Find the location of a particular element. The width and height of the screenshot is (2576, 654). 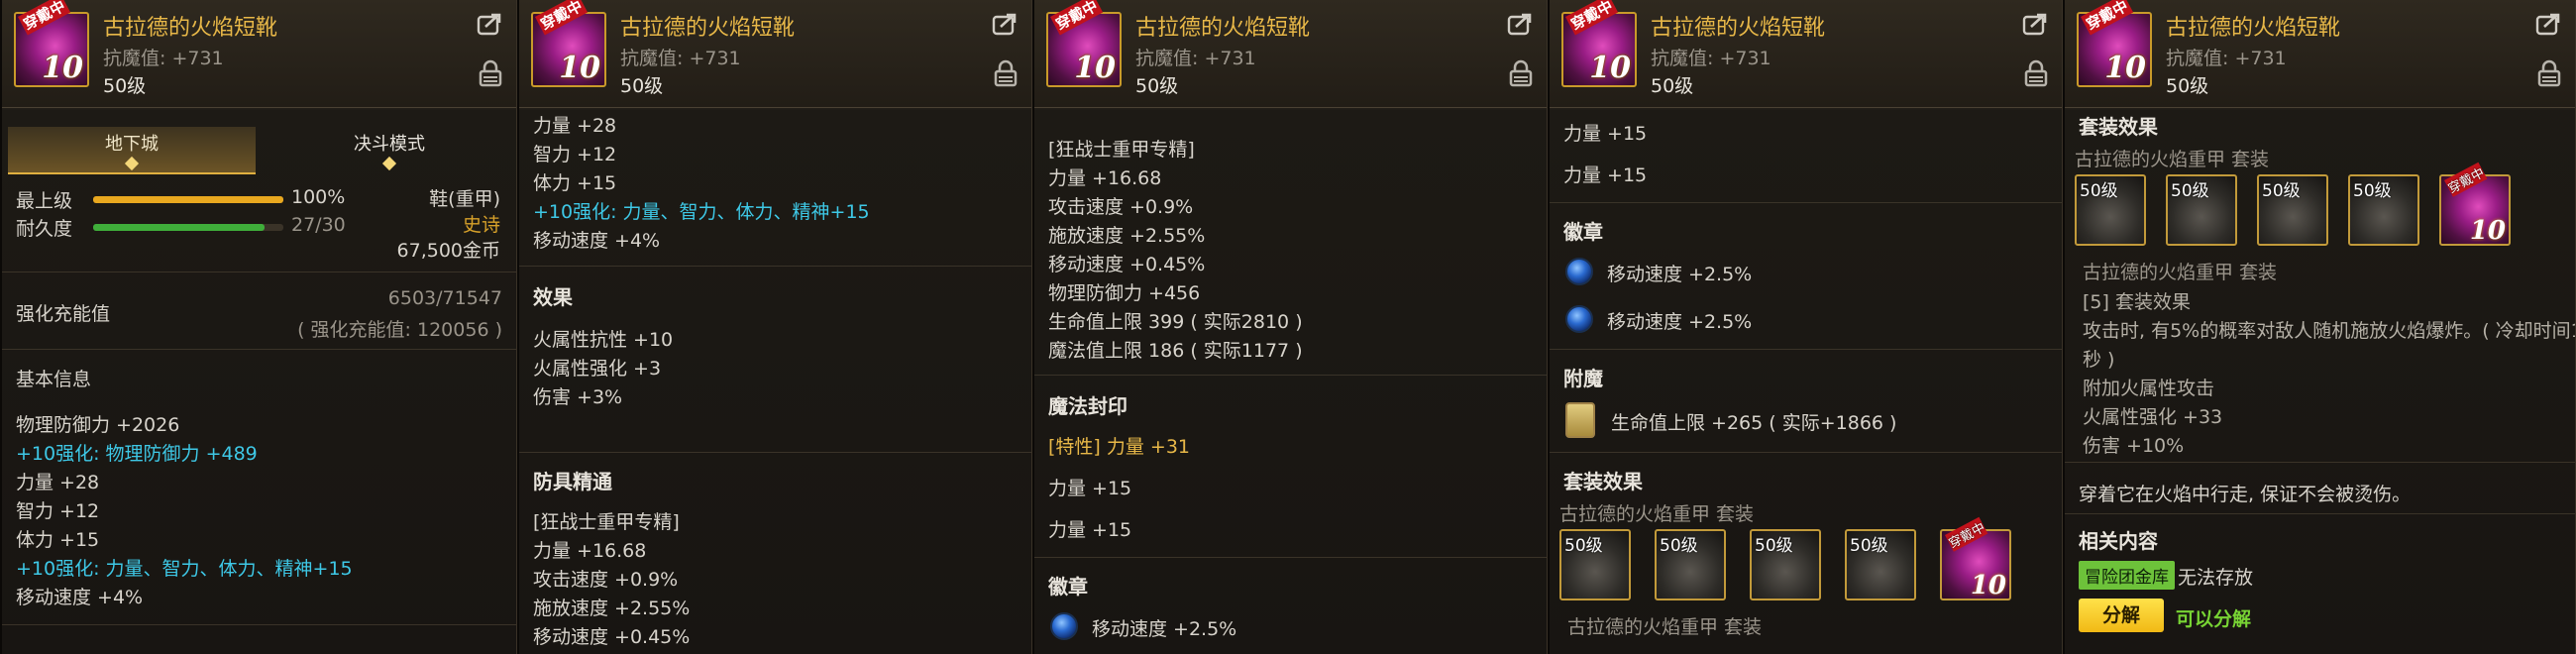

stat-line: 攻击速度 +0.9% is located at coordinates (1121, 207).